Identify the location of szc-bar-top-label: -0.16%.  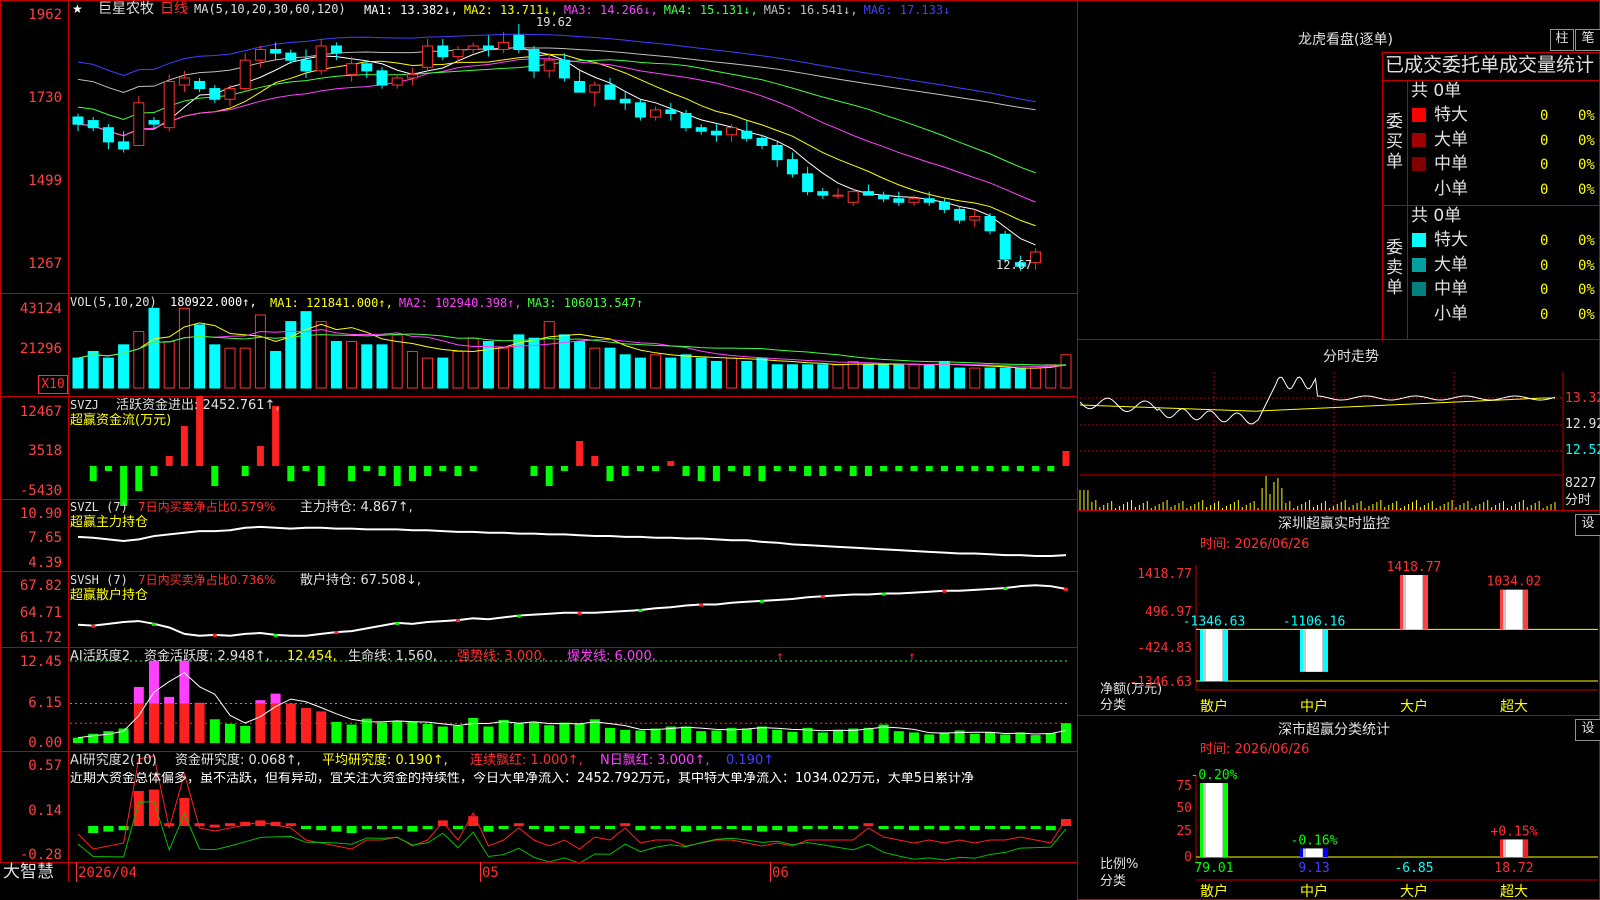
(1314, 840).